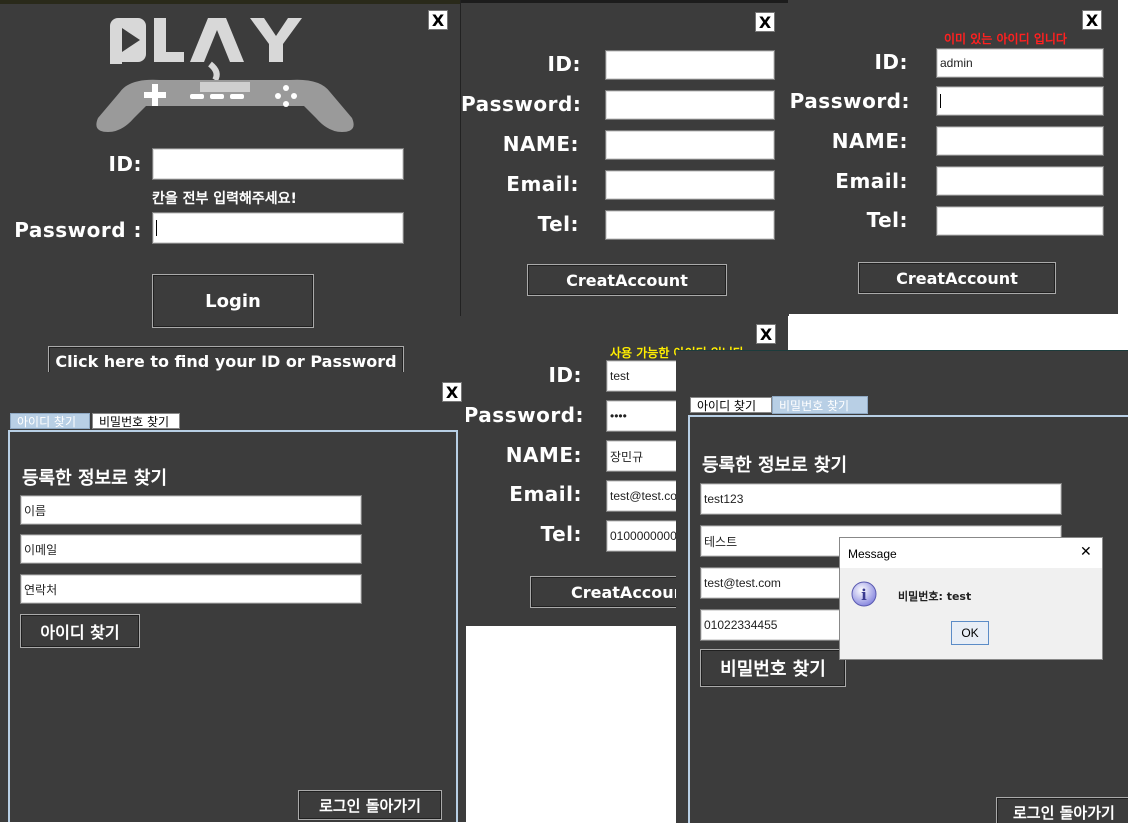 The width and height of the screenshot is (1128, 823). Describe the element at coordinates (226, 359) in the screenshot. I see `find-account-button: Click here to find your ID or Password` at that location.